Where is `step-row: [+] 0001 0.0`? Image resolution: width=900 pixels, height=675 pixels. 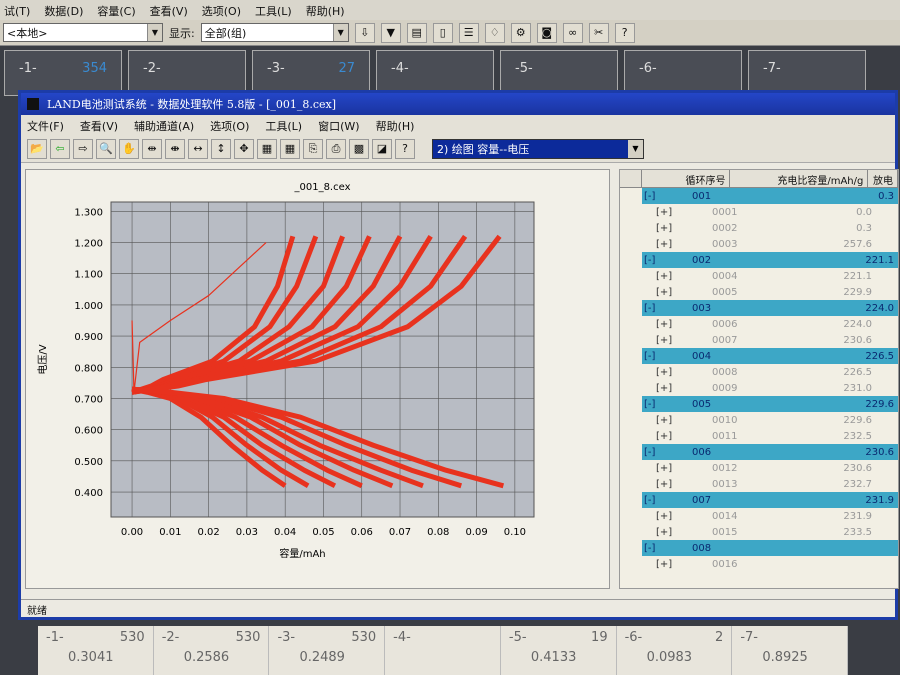 step-row: [+] 0001 0.0 is located at coordinates (770, 212).